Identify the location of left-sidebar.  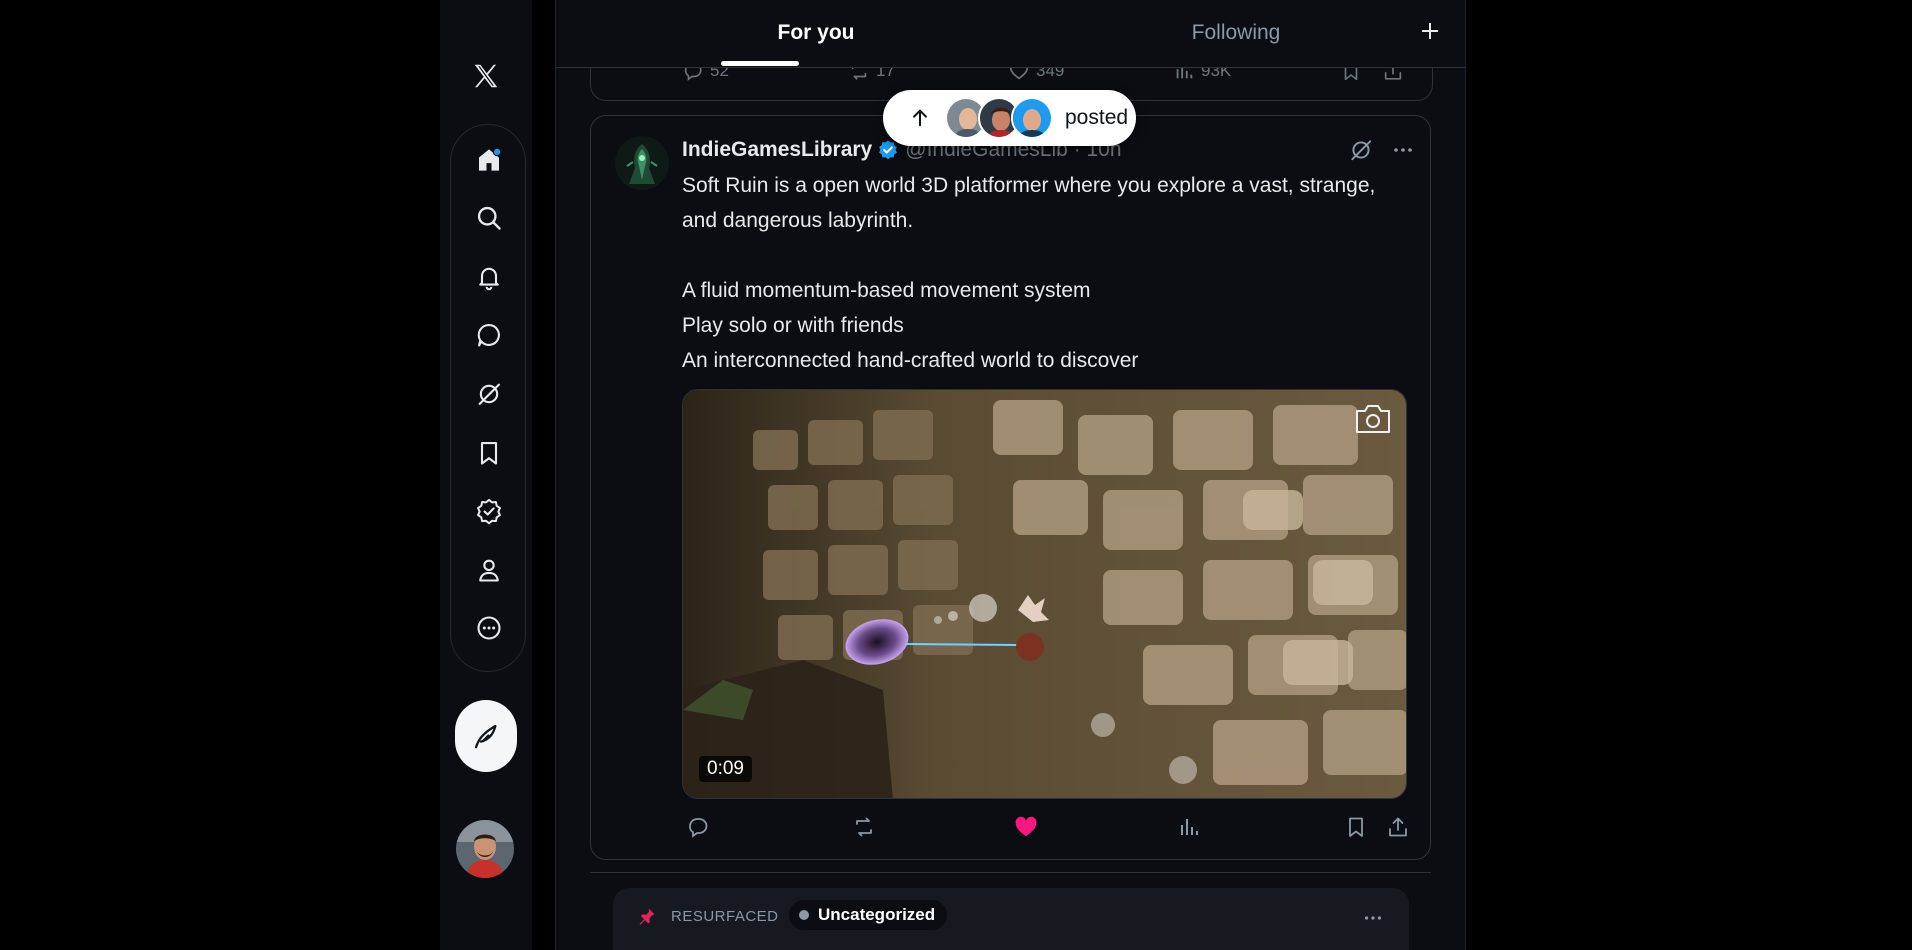
(486, 475).